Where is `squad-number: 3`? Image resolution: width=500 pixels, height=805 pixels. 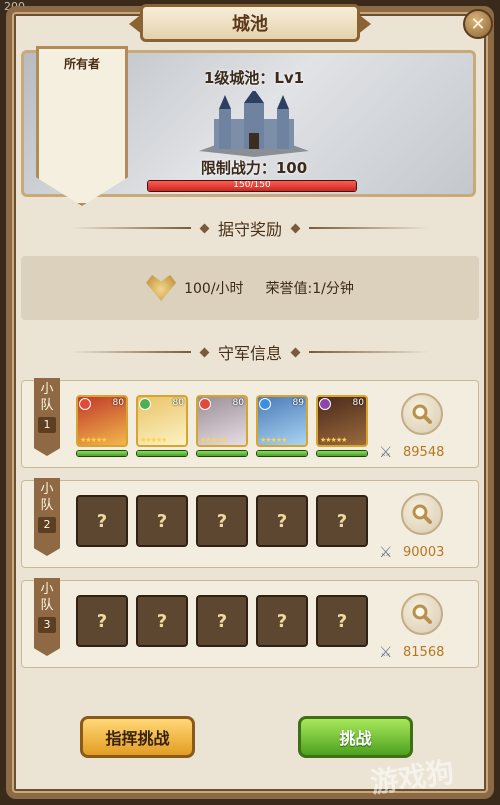 squad-number: 3 is located at coordinates (47, 625).